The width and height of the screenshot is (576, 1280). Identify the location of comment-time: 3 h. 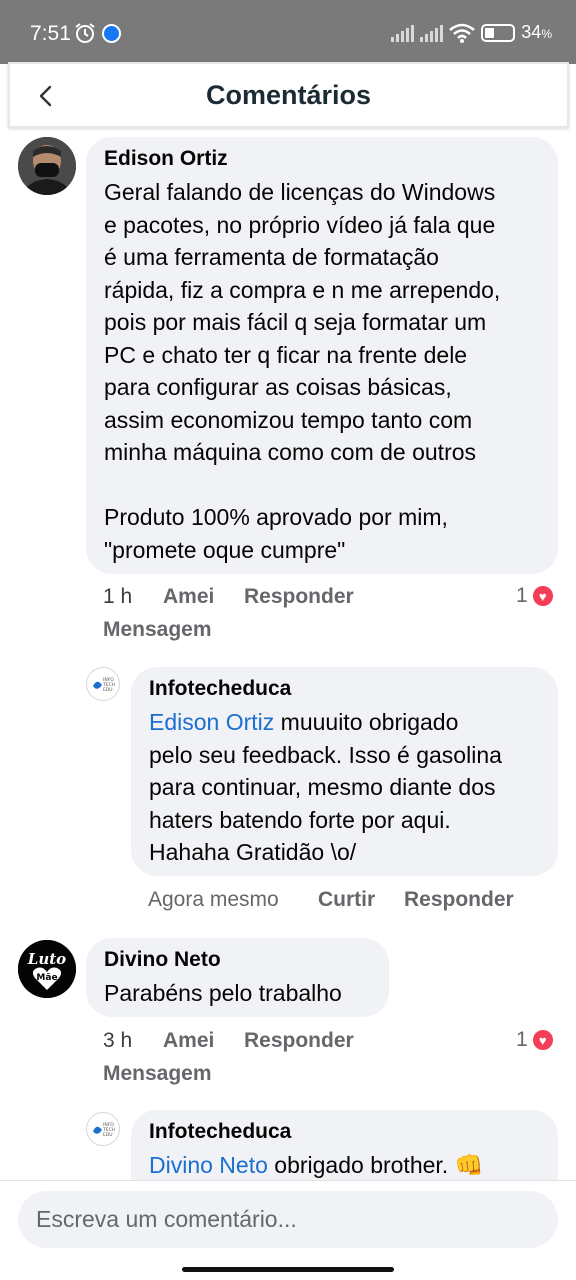
(118, 1040).